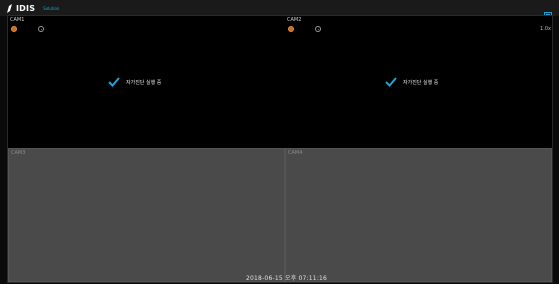 This screenshot has height=284, width=559. What do you see at coordinates (279, 9) in the screenshot?
I see `top-bar: IDIS Solution` at bounding box center [279, 9].